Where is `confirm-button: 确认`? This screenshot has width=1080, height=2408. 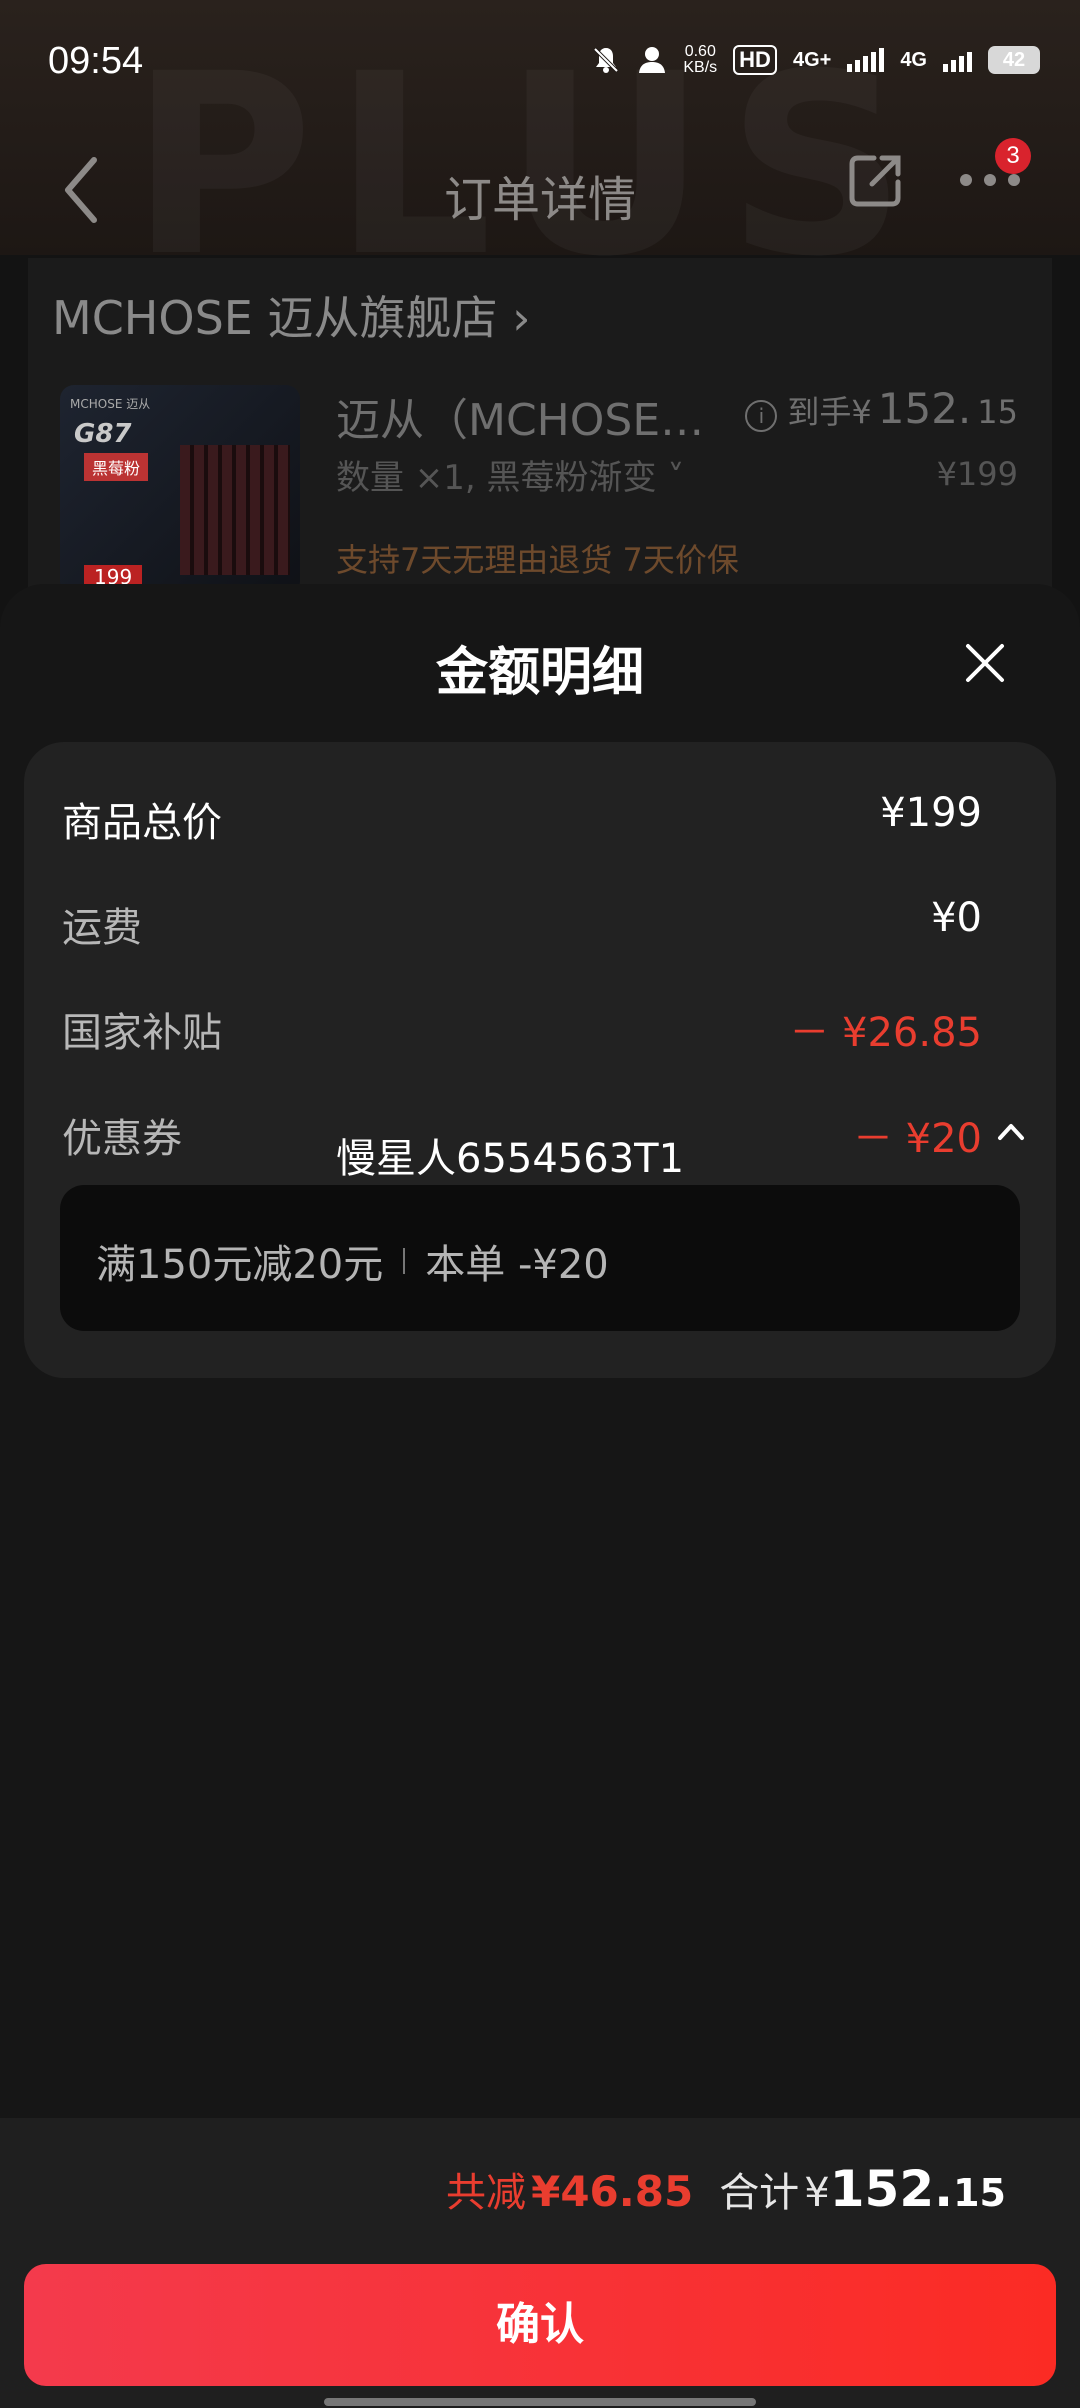
confirm-button: 确认 is located at coordinates (540, 2325).